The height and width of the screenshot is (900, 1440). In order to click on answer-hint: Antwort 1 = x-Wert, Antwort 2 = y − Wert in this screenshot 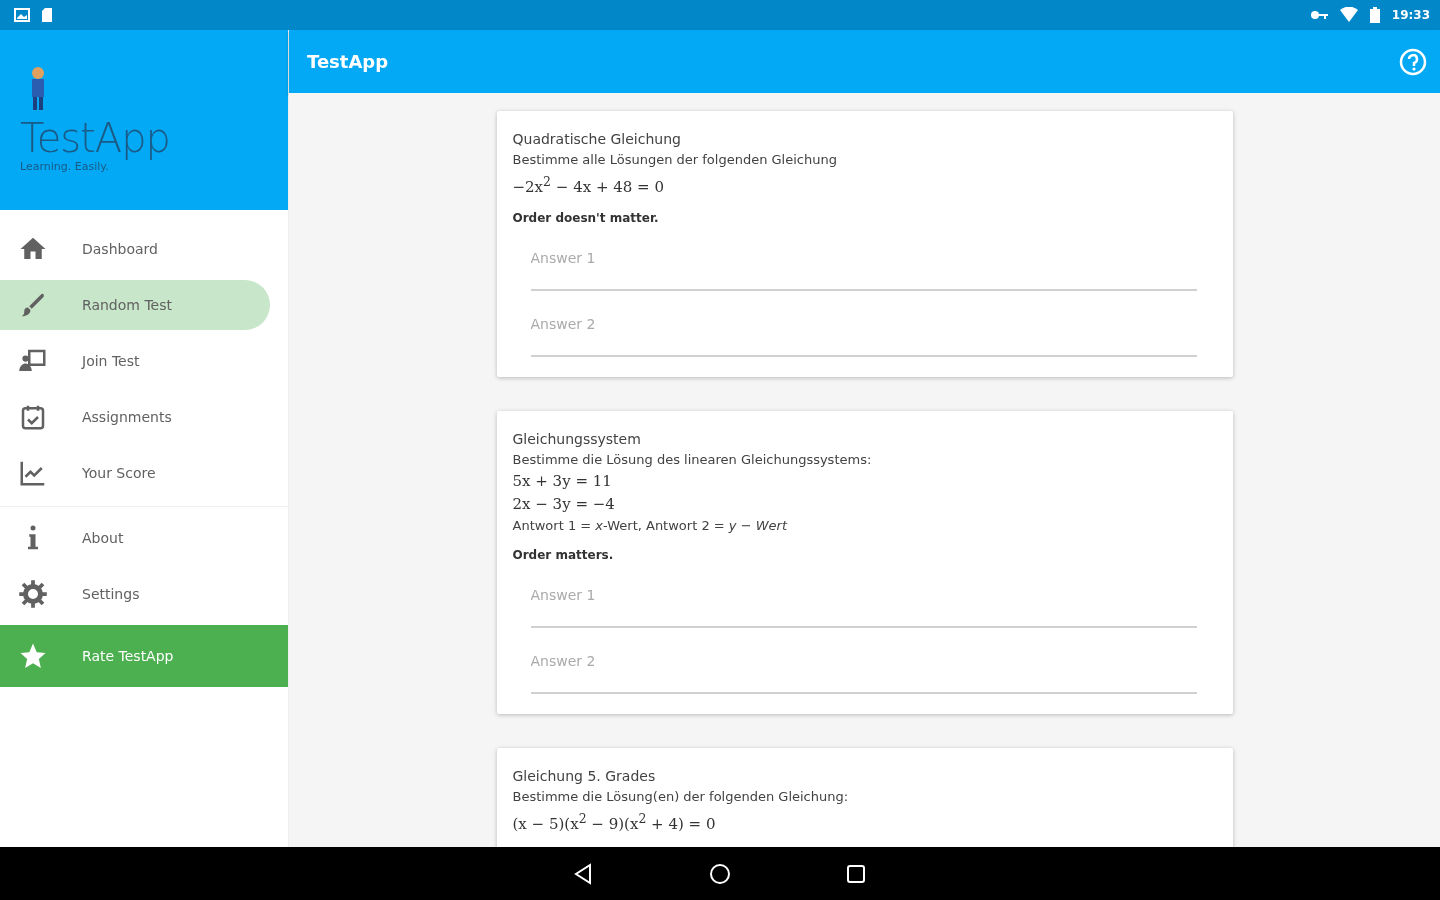, I will do `click(650, 526)`.